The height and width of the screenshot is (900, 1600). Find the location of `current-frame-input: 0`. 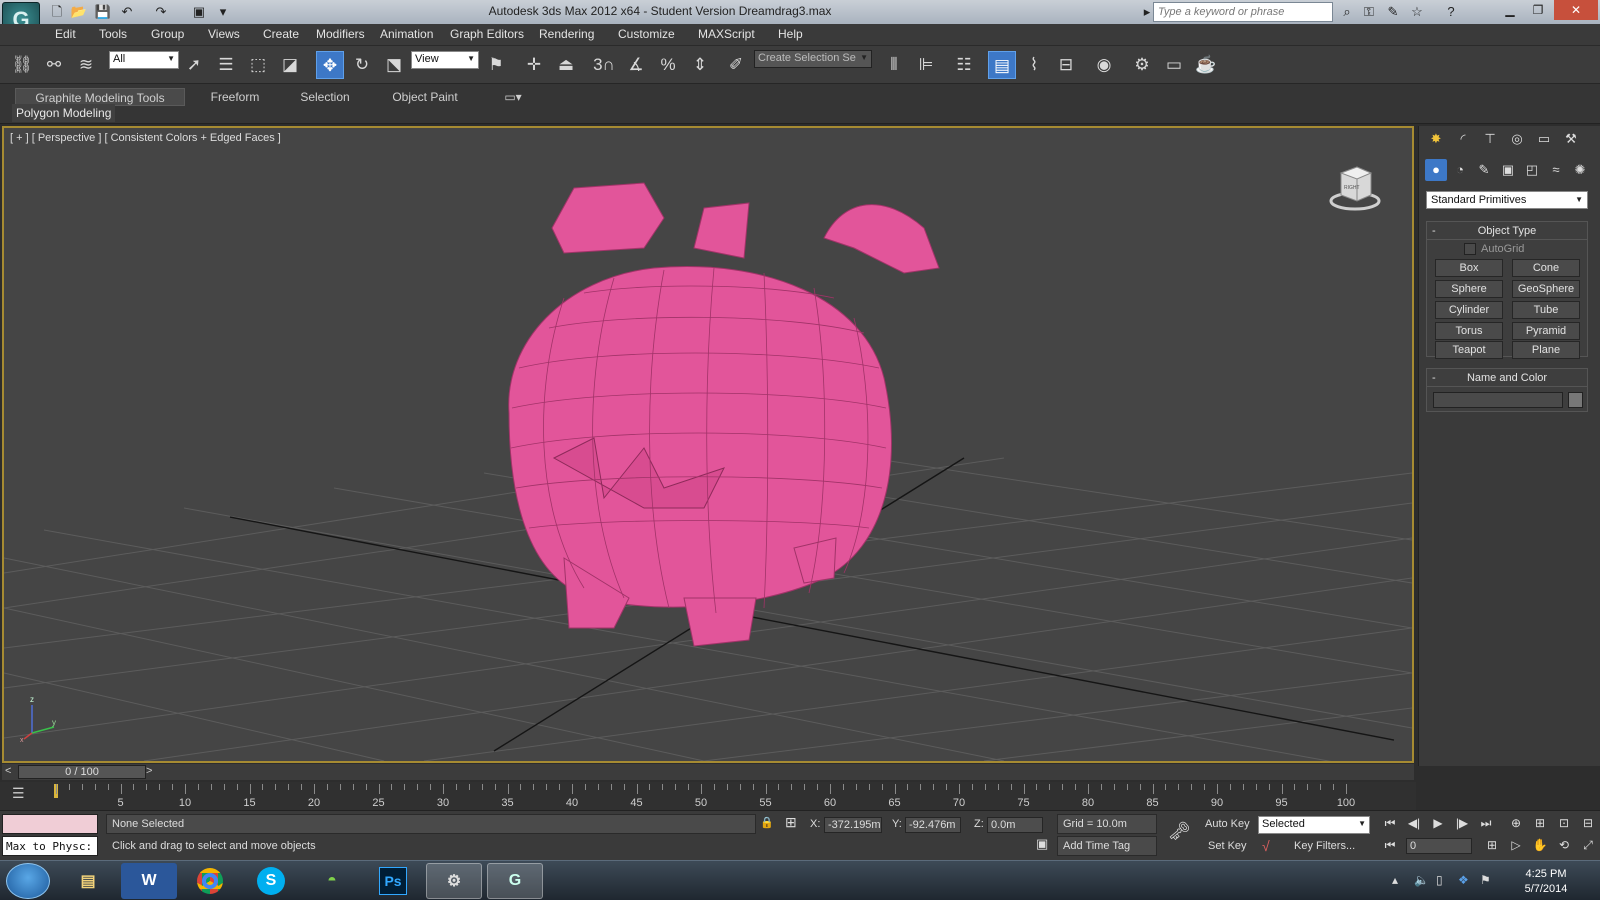

current-frame-input: 0 is located at coordinates (1439, 846).